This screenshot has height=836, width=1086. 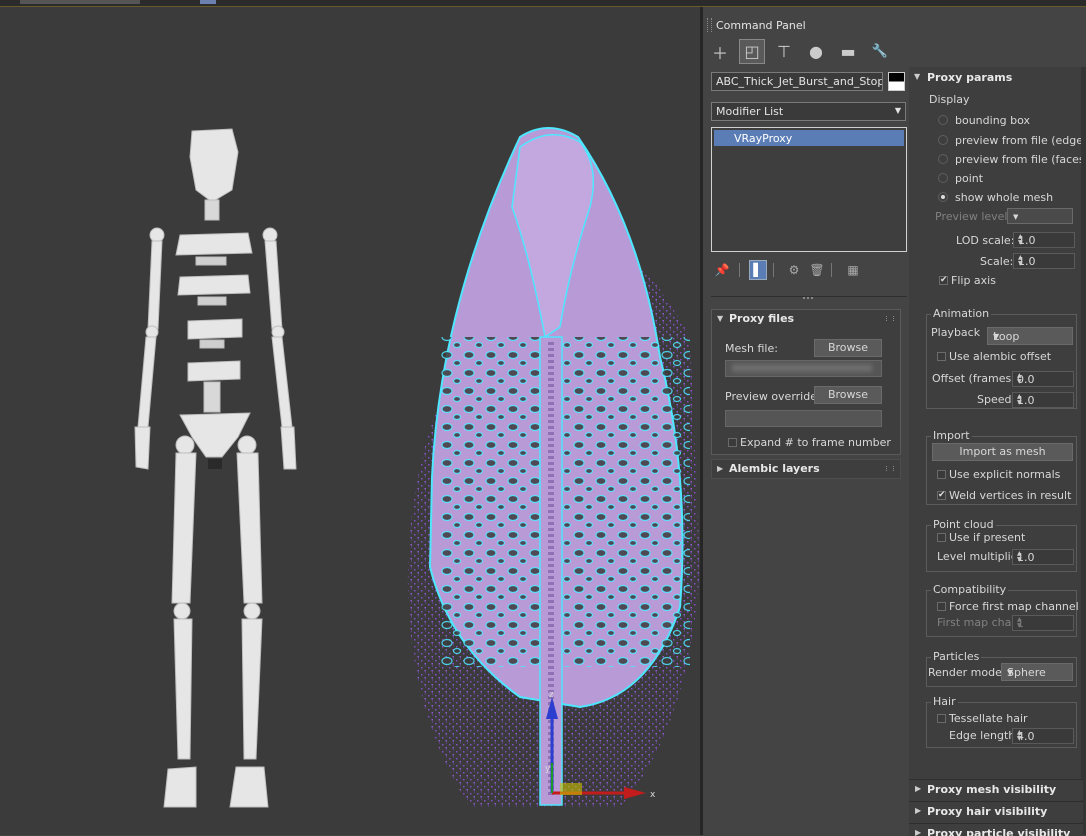 I want to click on preview-level-dropdown: ▼, so click(x=1040, y=216).